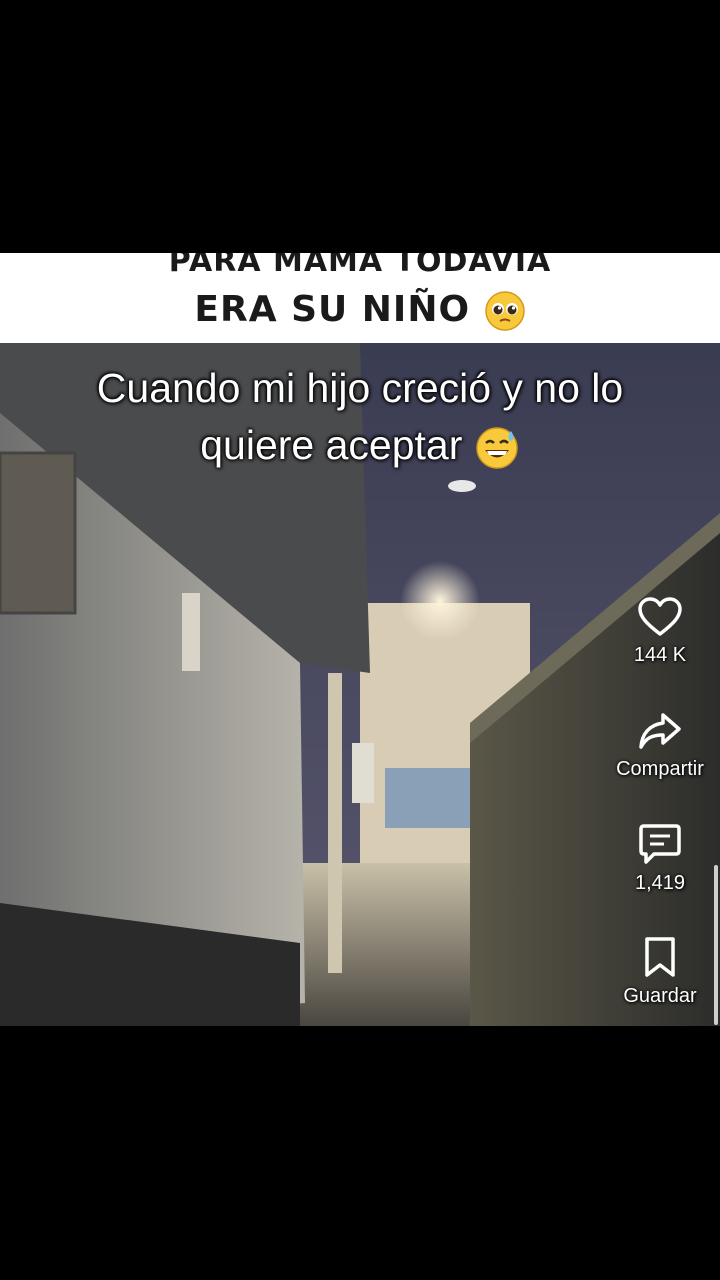  What do you see at coordinates (332, 309) in the screenshot?
I see `caption-line-2-text: ERA SU NIÑO` at bounding box center [332, 309].